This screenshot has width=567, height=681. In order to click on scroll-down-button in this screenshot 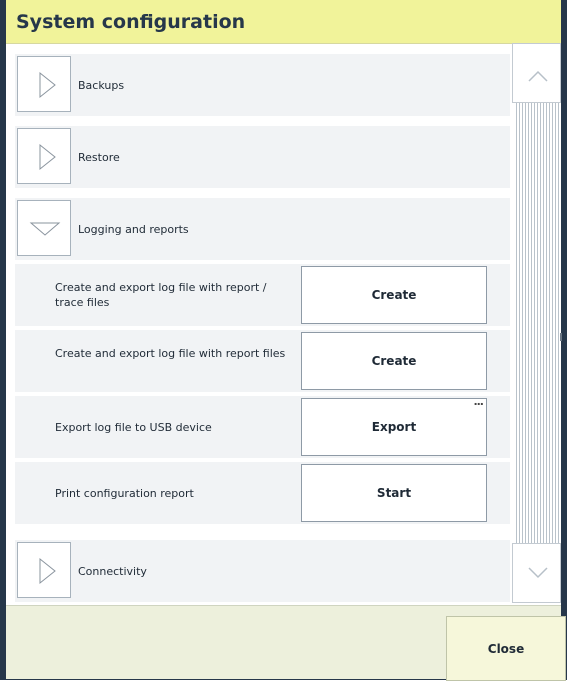, I will do `click(536, 573)`.